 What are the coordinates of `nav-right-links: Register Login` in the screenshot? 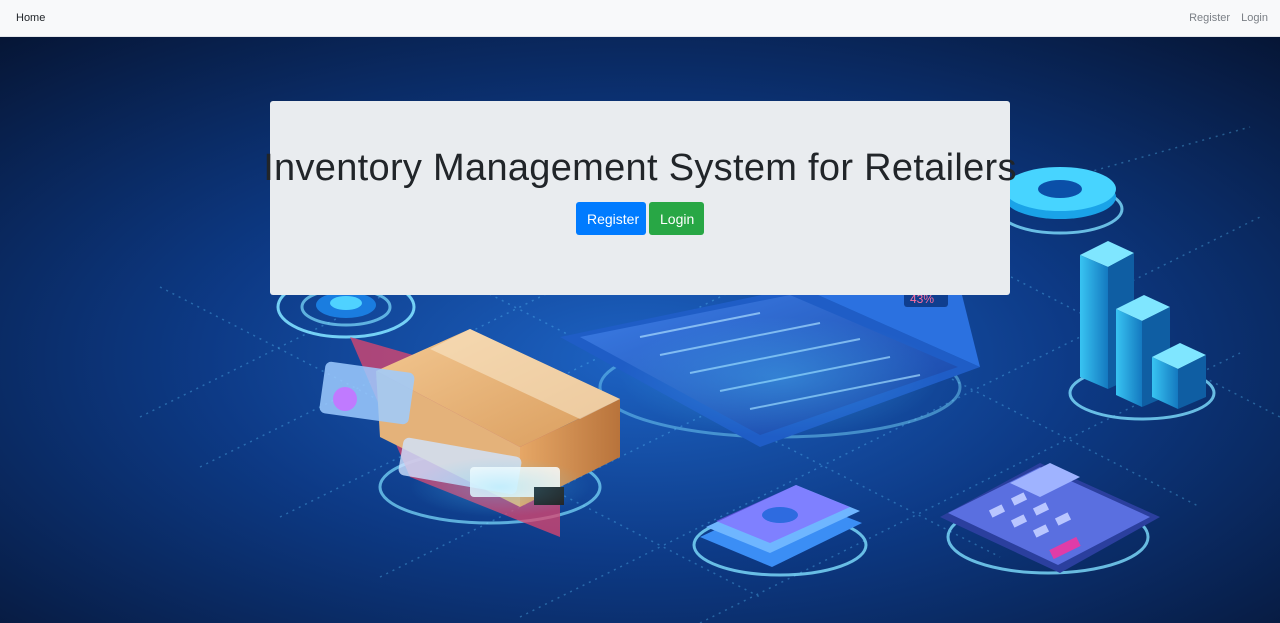 It's located at (1228, 18).